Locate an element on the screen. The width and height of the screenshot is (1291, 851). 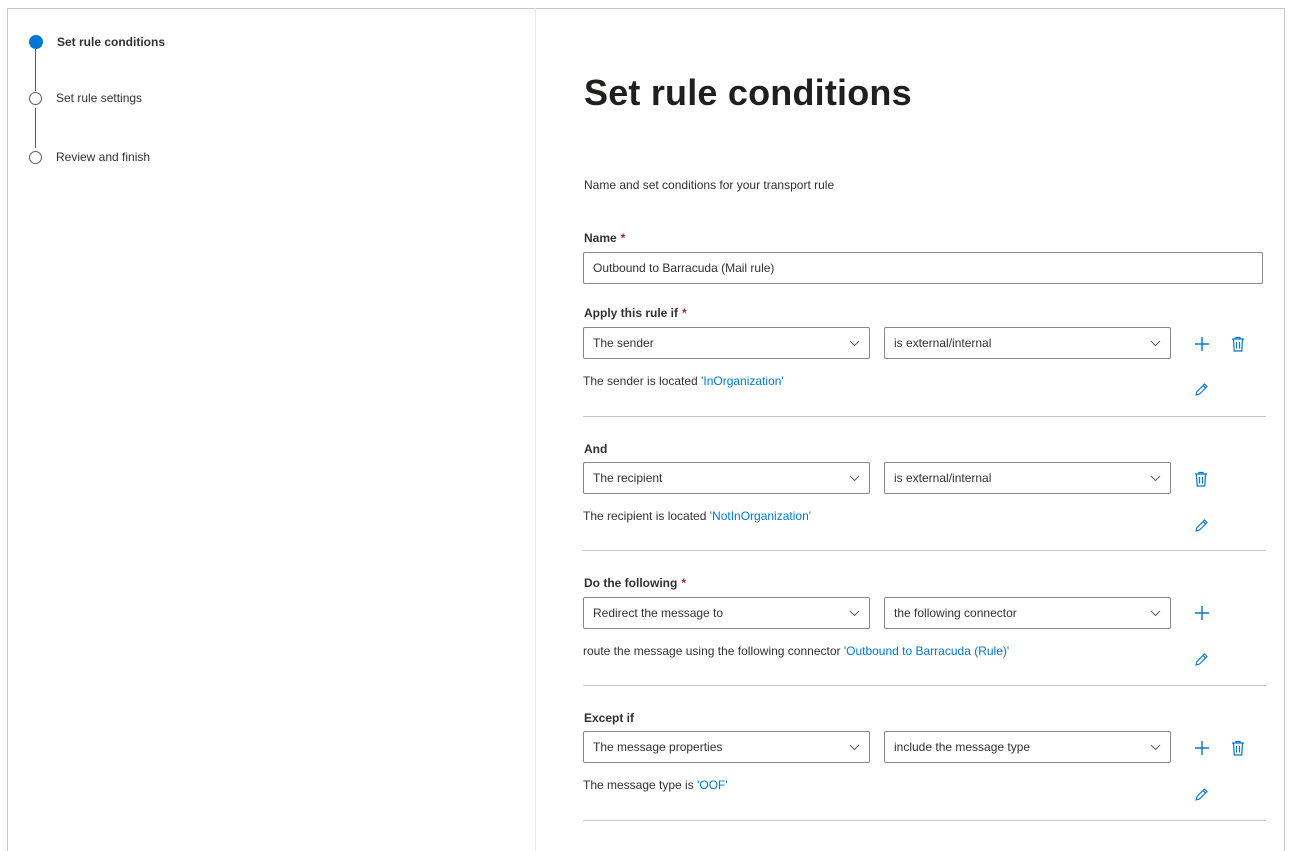
apply-predicate-dropdown: is external/internal is located at coordinates (1027, 343).